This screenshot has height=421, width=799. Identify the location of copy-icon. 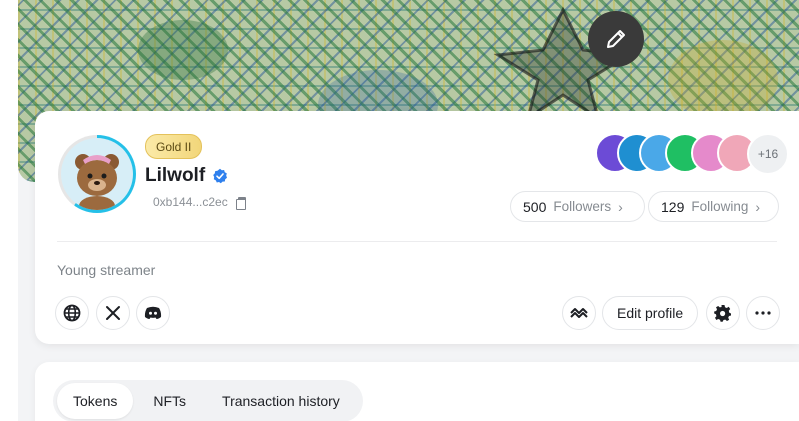
(240, 203).